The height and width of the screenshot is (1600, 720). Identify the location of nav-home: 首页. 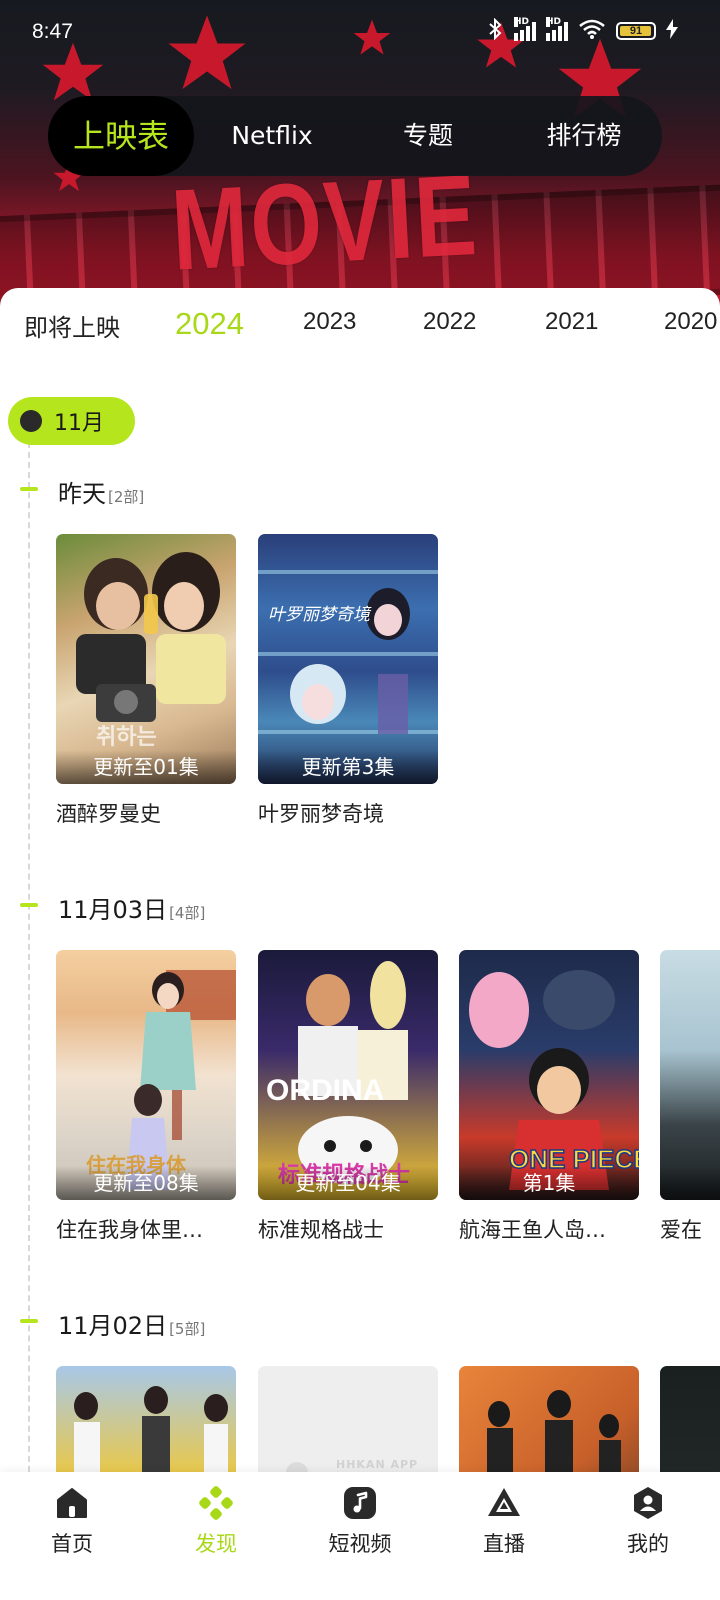
(72, 1536).